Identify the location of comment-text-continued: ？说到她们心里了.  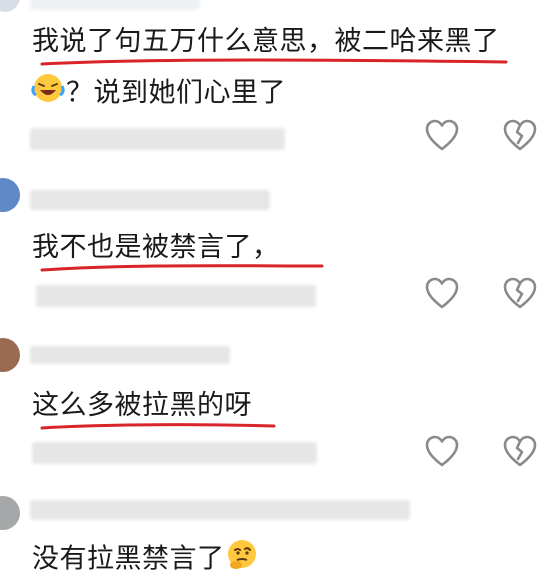
(158, 94).